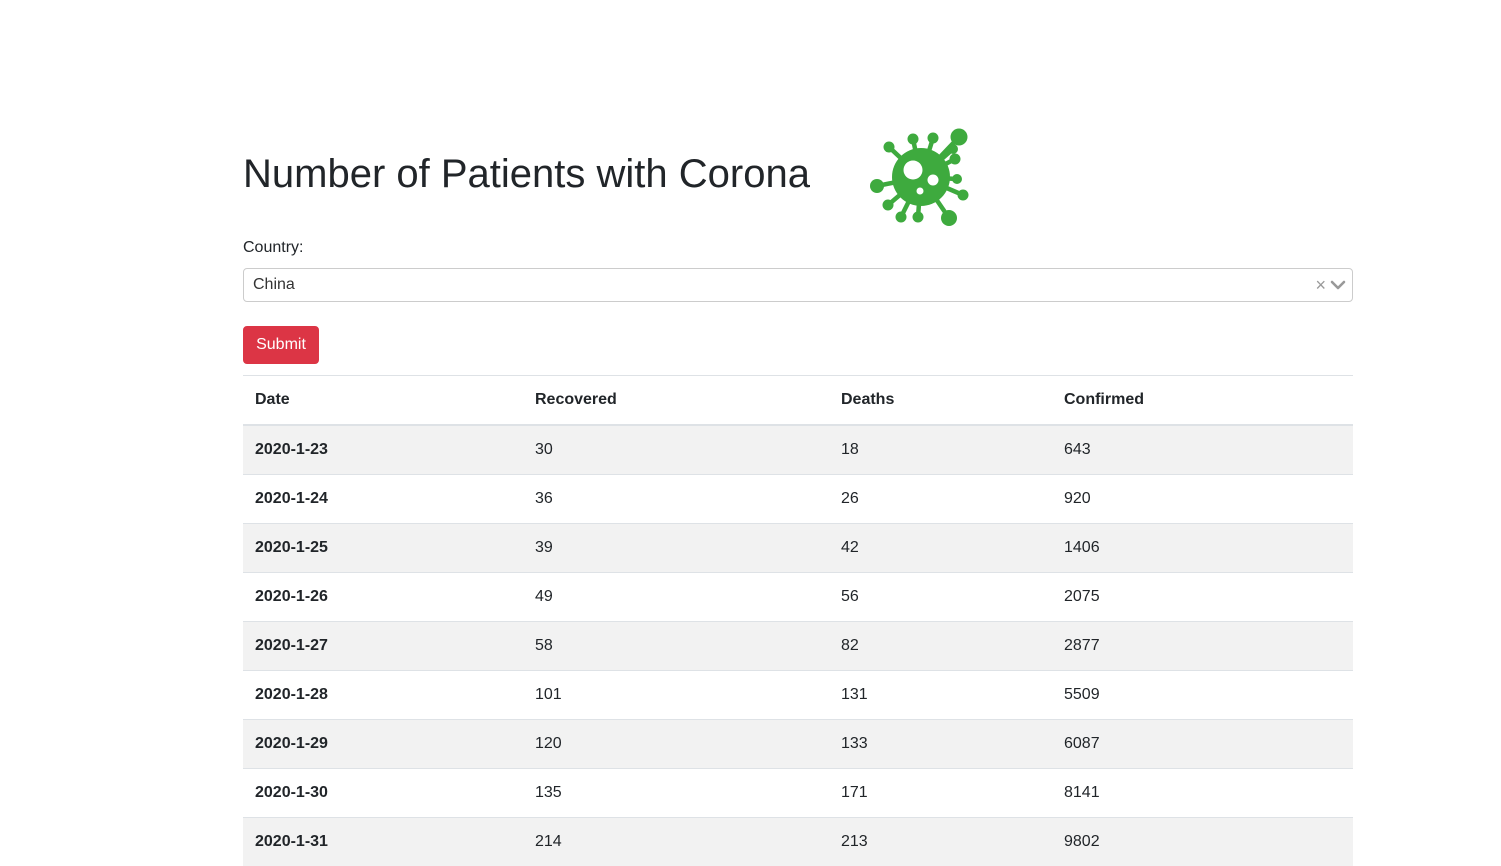  I want to click on date-cell: 2020-1-27, so click(383, 646).